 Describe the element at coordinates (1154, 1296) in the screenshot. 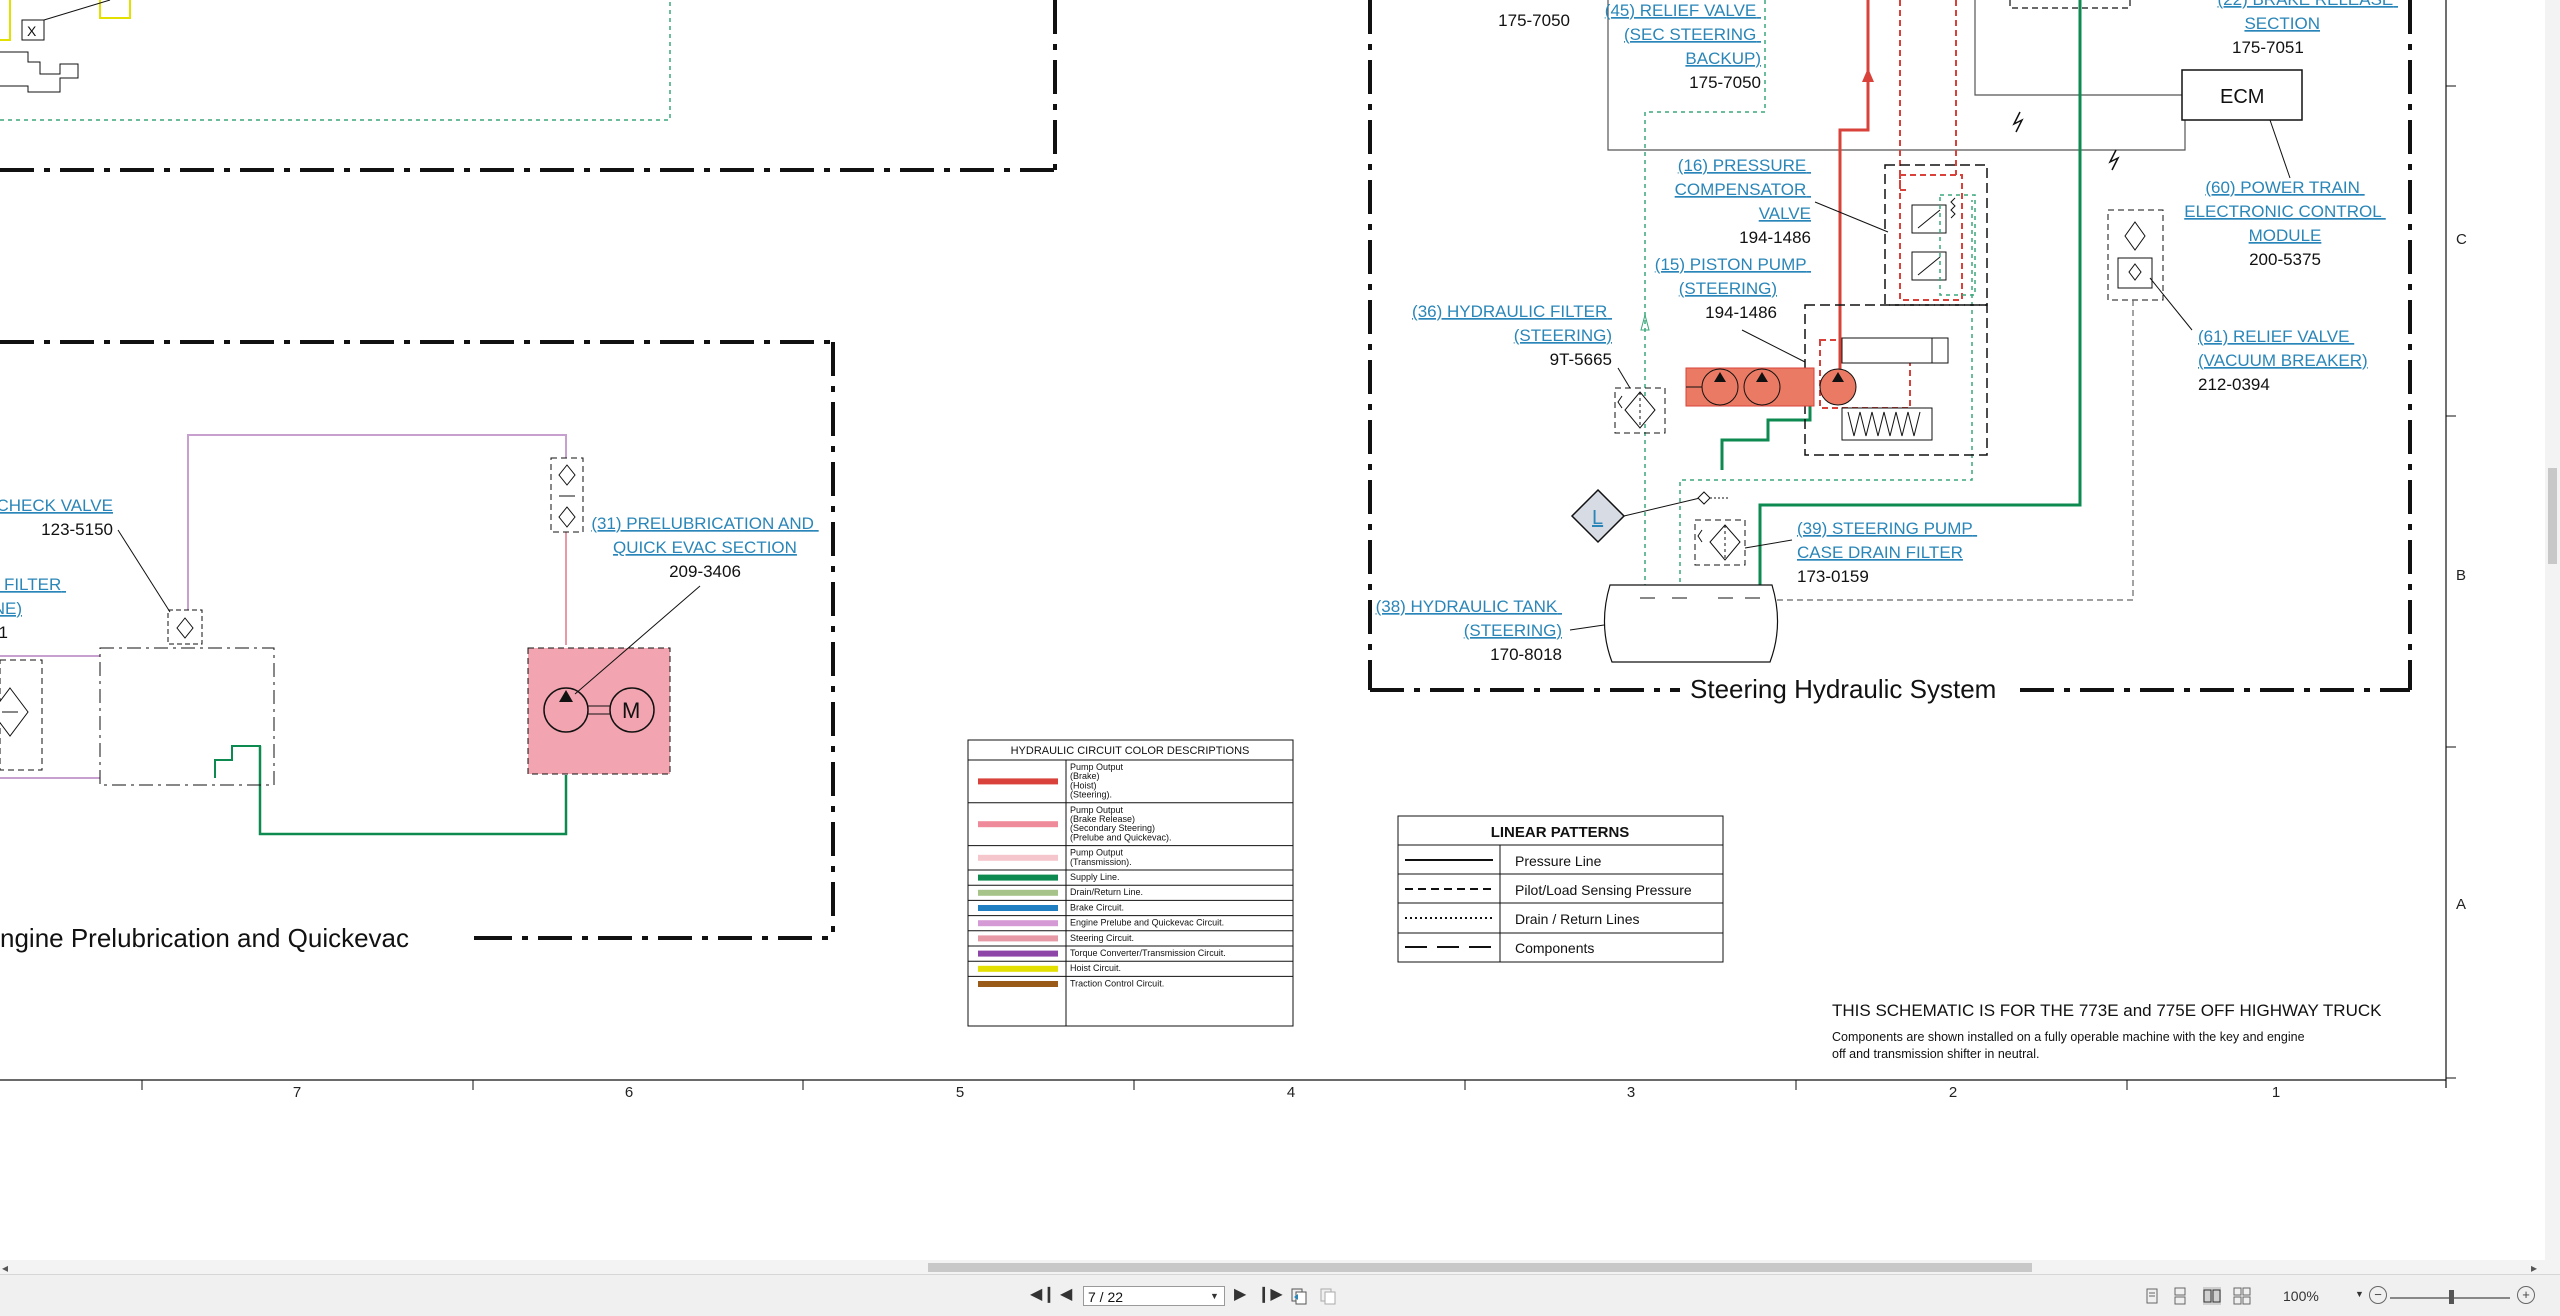

I see `page-number-input: 7 / 22` at that location.